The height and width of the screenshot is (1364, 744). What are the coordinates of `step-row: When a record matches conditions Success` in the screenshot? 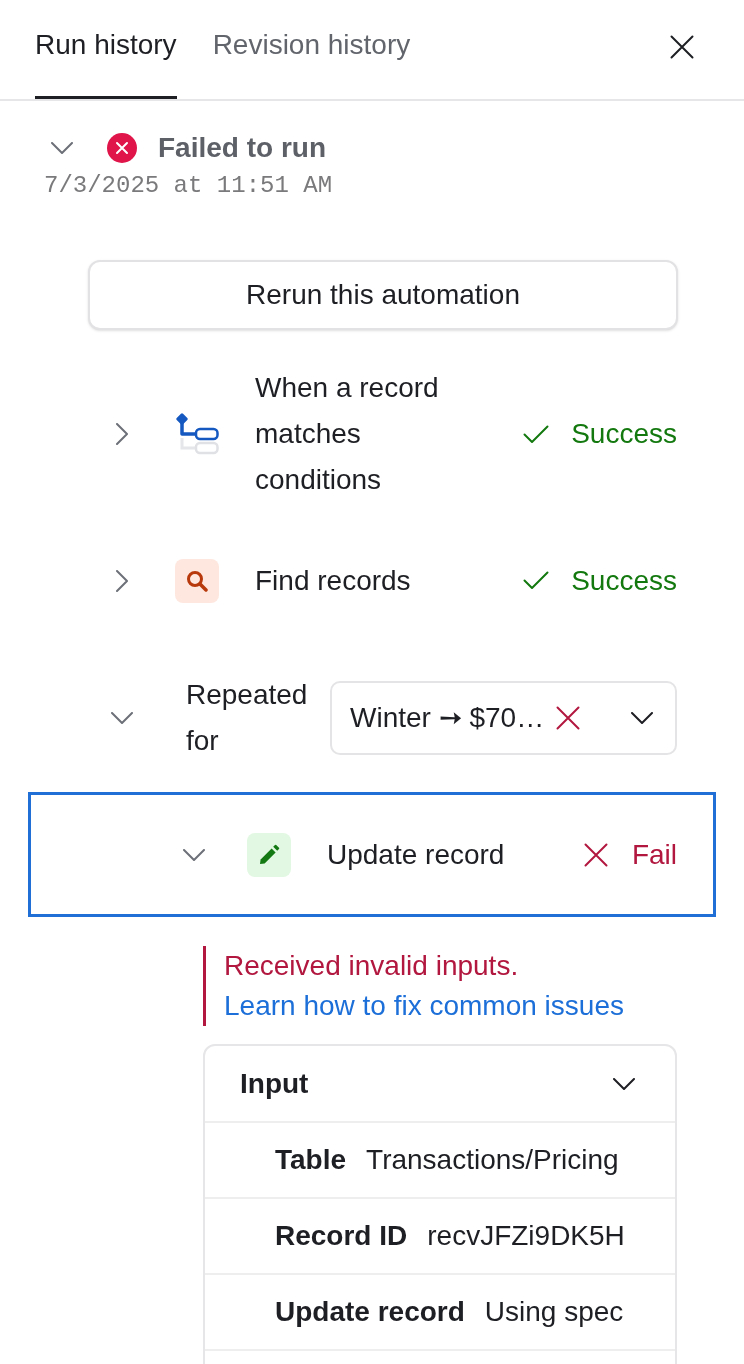 It's located at (372, 434).